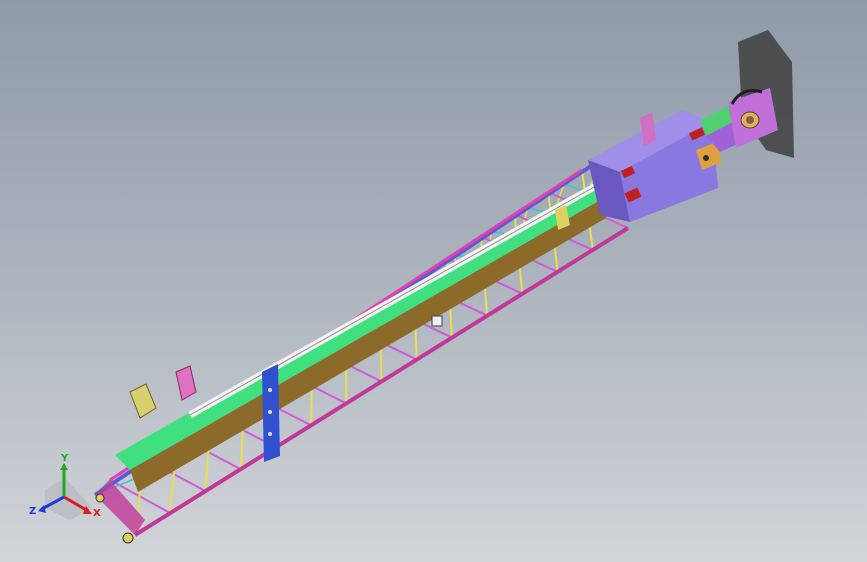  What do you see at coordinates (64, 458) in the screenshot?
I see `y-axis-label: Y` at bounding box center [64, 458].